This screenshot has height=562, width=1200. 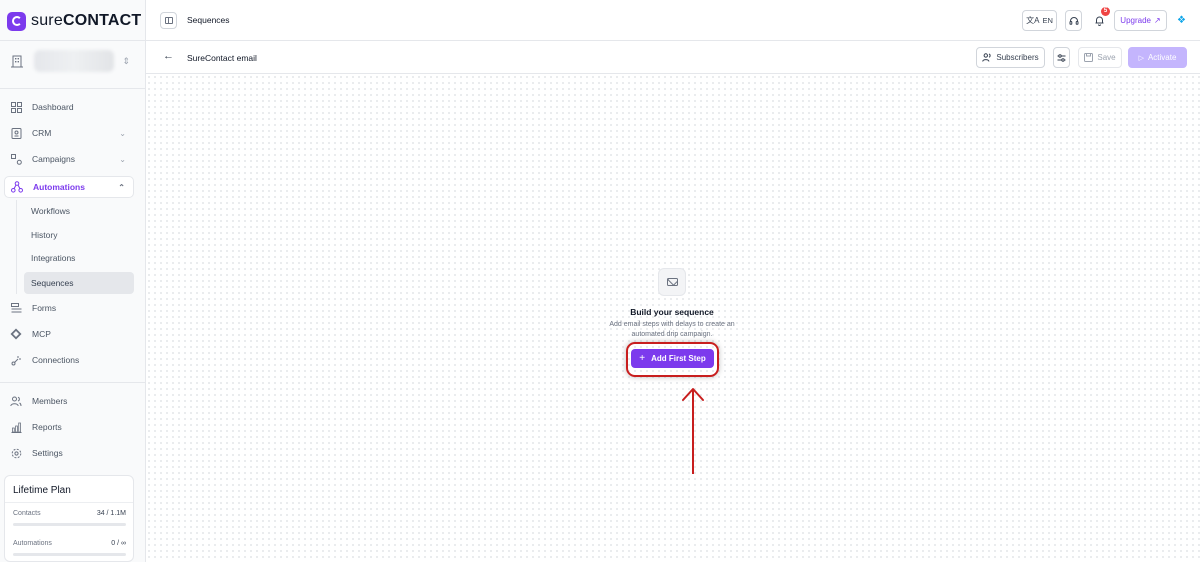 I want to click on form-icon, so click(x=16, y=308).